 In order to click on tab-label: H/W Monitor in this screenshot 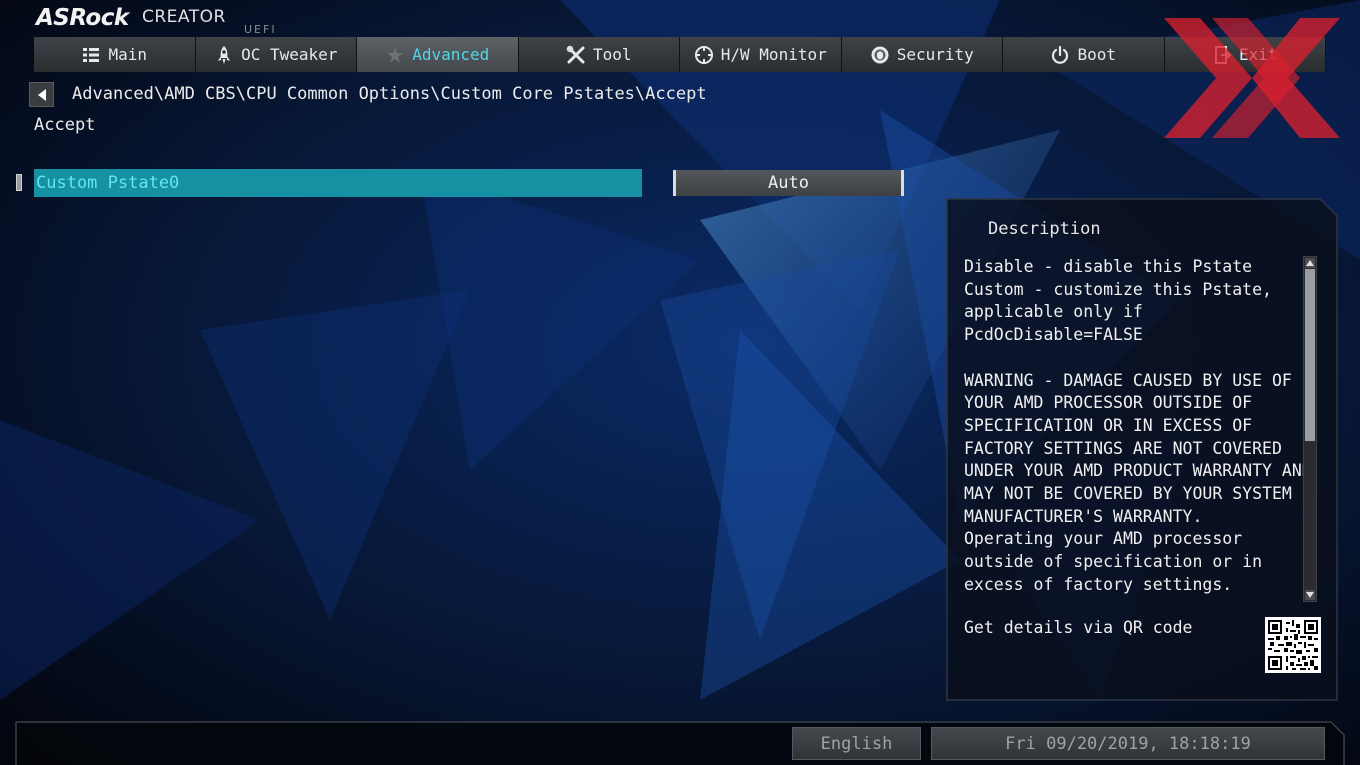, I will do `click(773, 54)`.